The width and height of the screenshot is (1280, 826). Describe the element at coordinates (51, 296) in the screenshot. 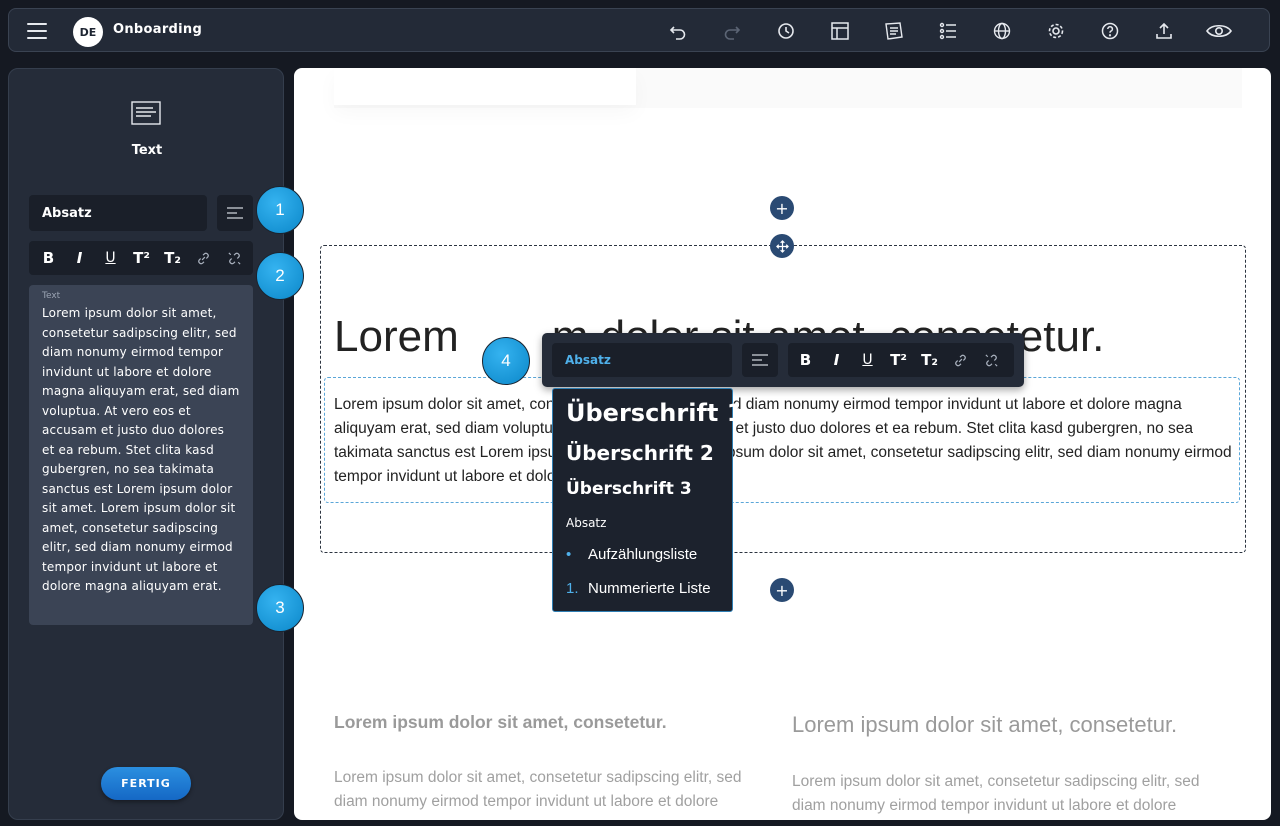

I see `text-field-label: Text` at that location.